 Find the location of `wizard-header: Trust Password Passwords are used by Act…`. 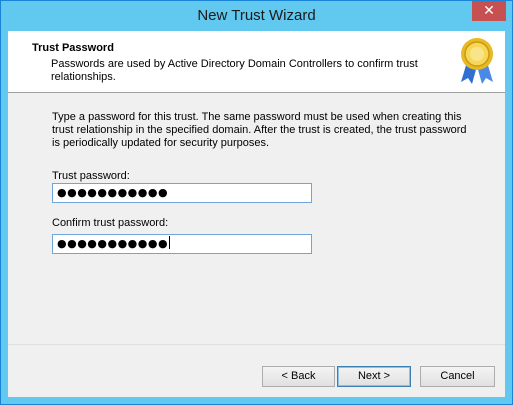

wizard-header: Trust Password Passwords are used by Act… is located at coordinates (256, 62).